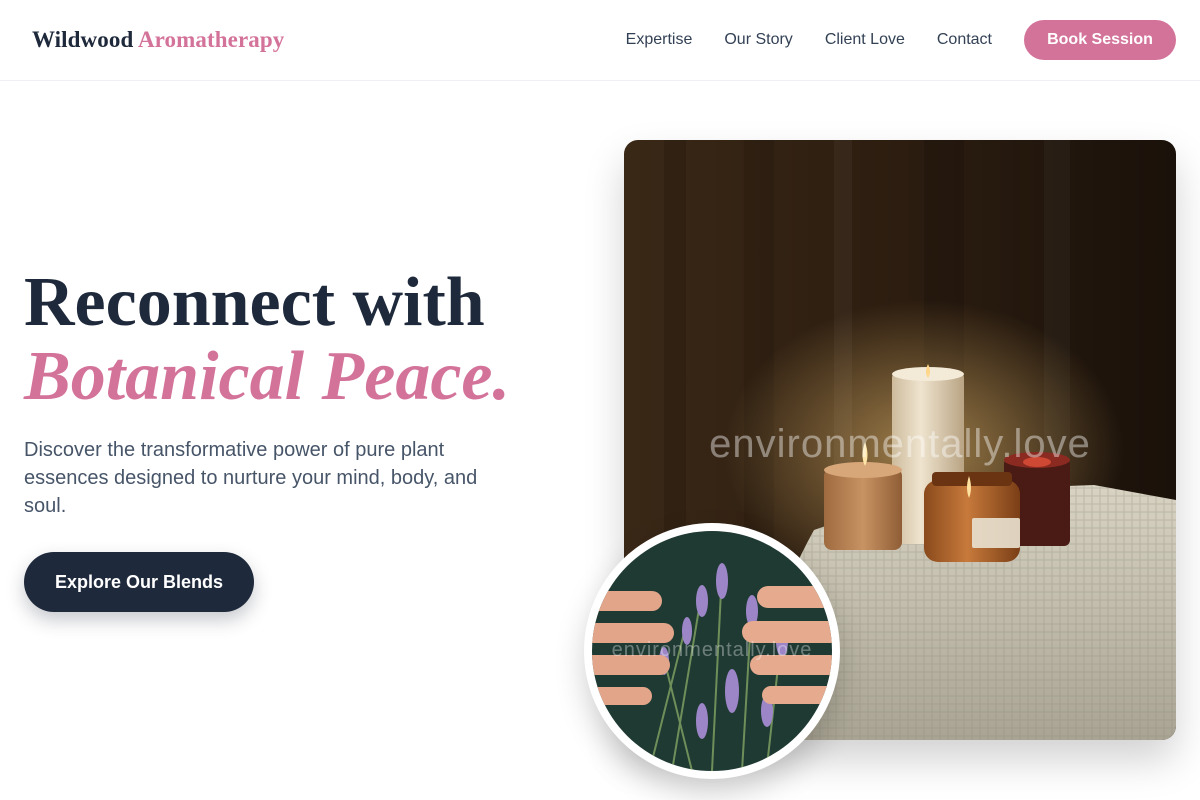 This screenshot has width=1200, height=800. I want to click on brand-name-part1: Wildwood, so click(83, 39).